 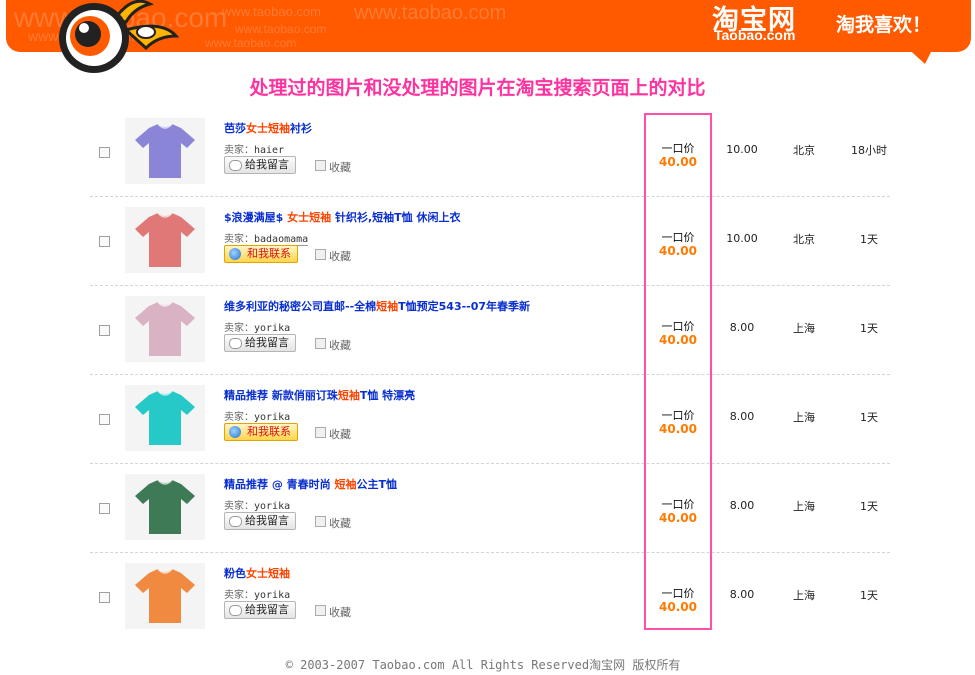 I want to click on item-title-link: $浪漫满屋$ 女士短袖 针织衫,短袖T恤 休闲上衣, so click(x=342, y=217).